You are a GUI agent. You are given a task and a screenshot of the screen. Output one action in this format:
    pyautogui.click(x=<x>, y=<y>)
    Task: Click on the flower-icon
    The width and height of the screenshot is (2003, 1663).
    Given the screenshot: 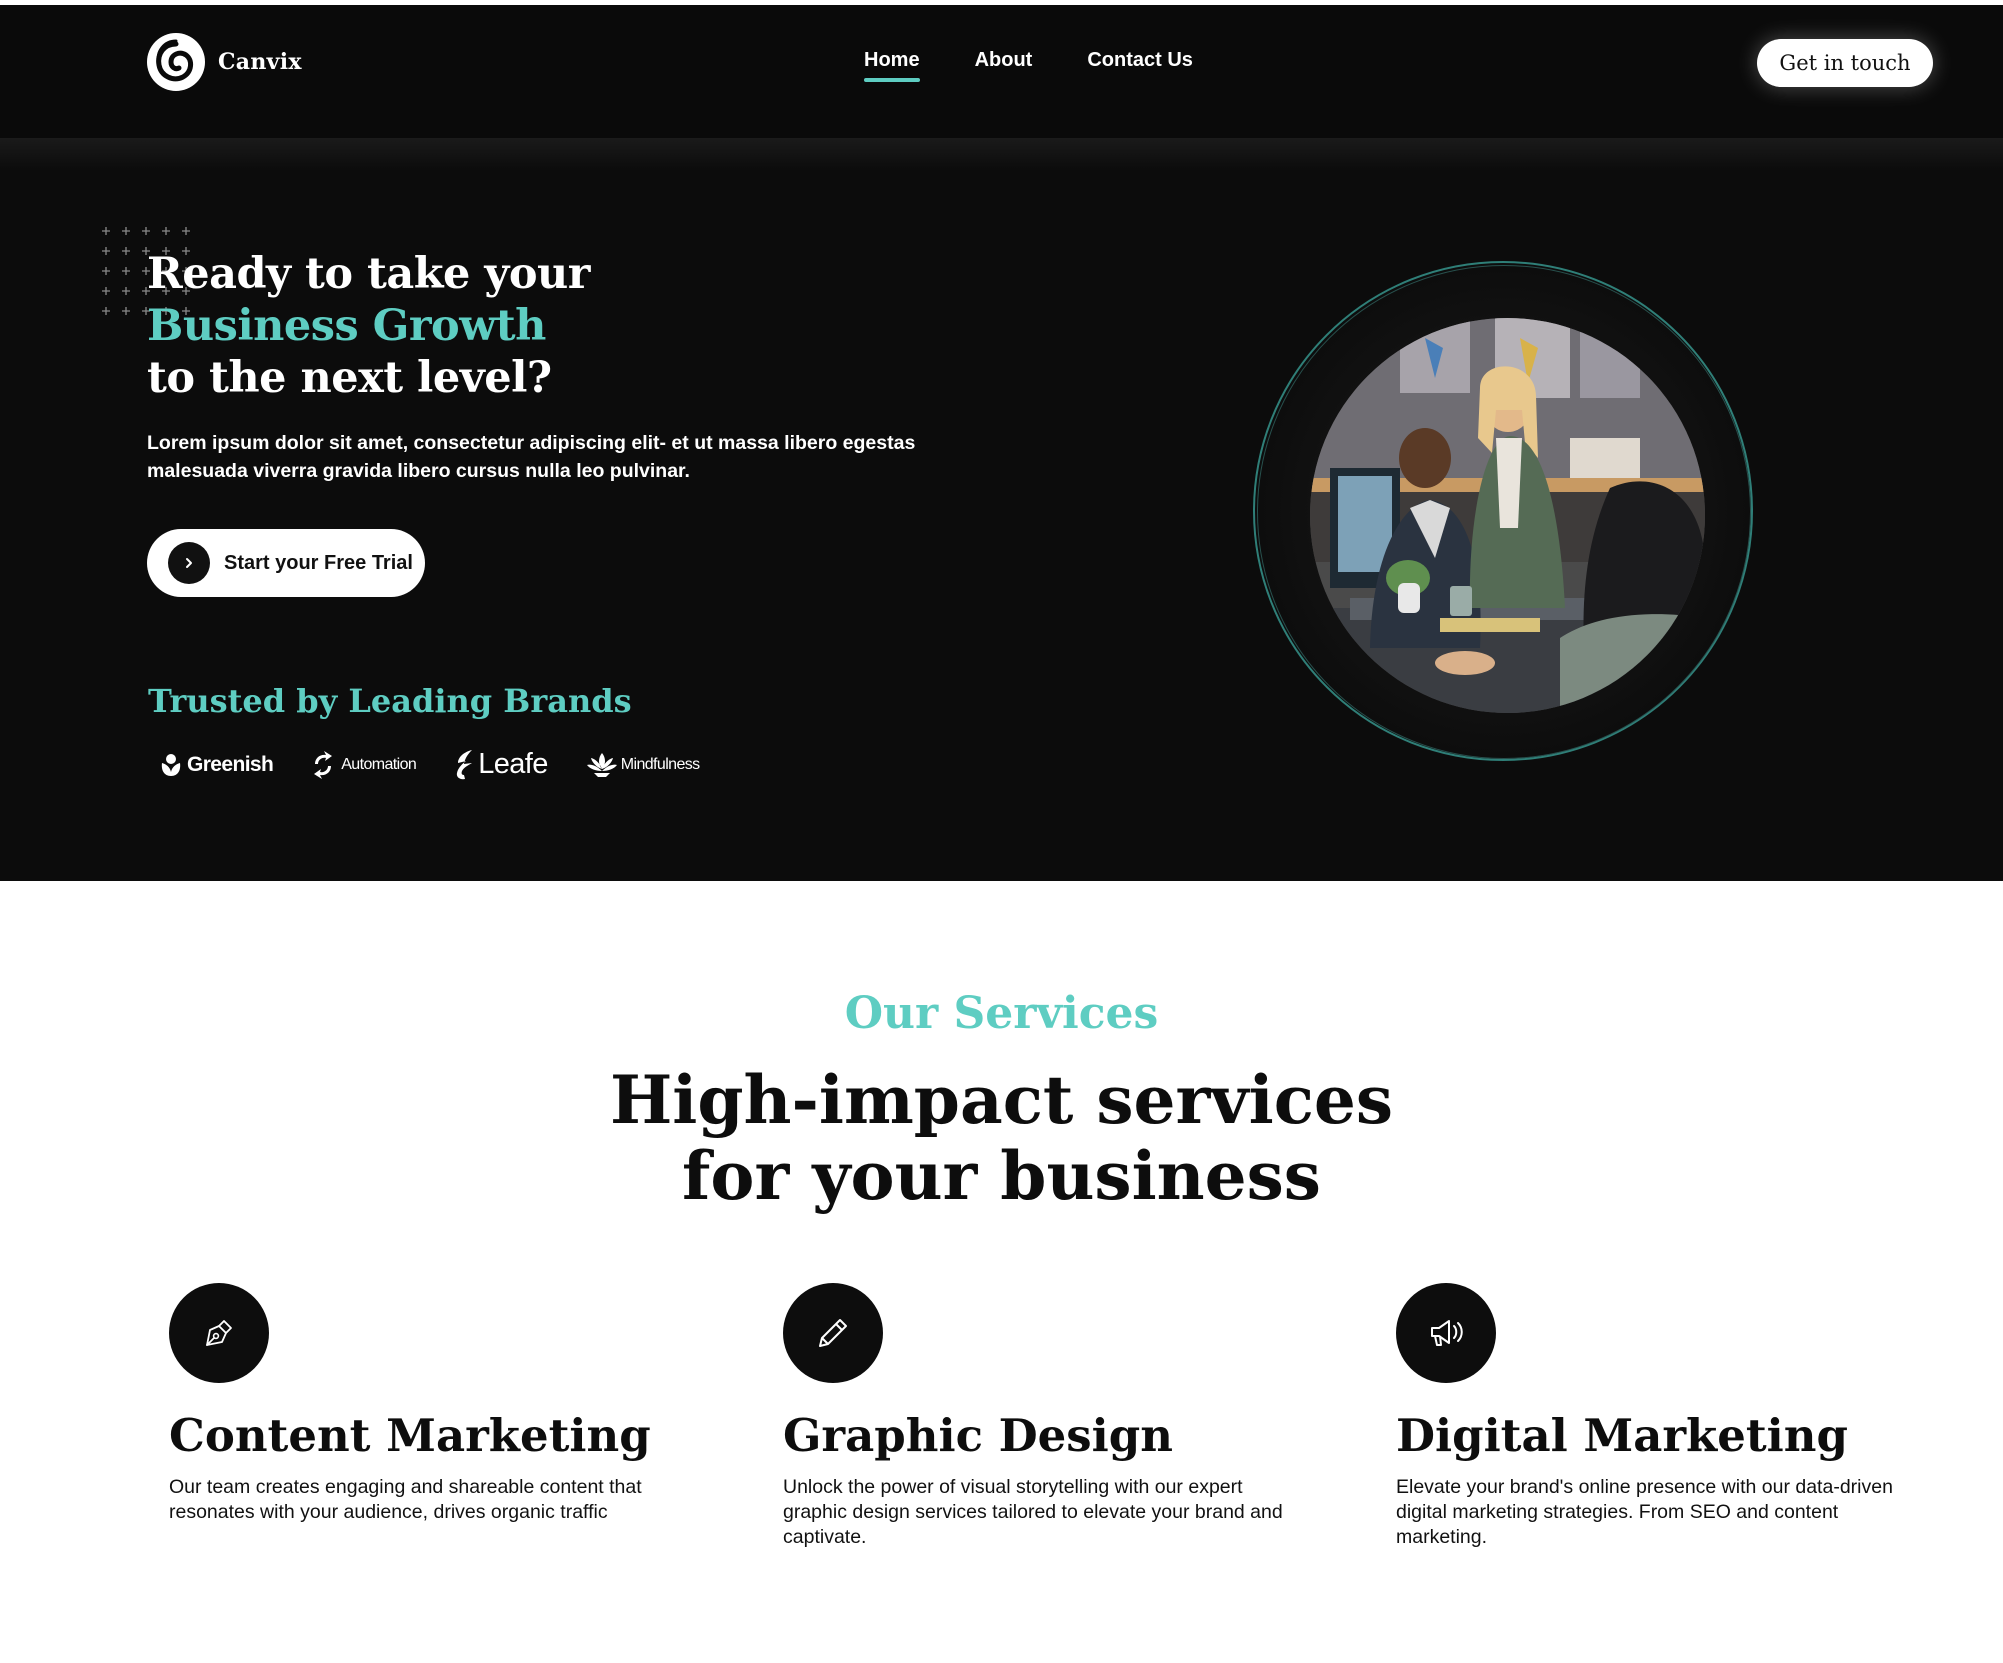 What is the action you would take?
    pyautogui.click(x=171, y=764)
    